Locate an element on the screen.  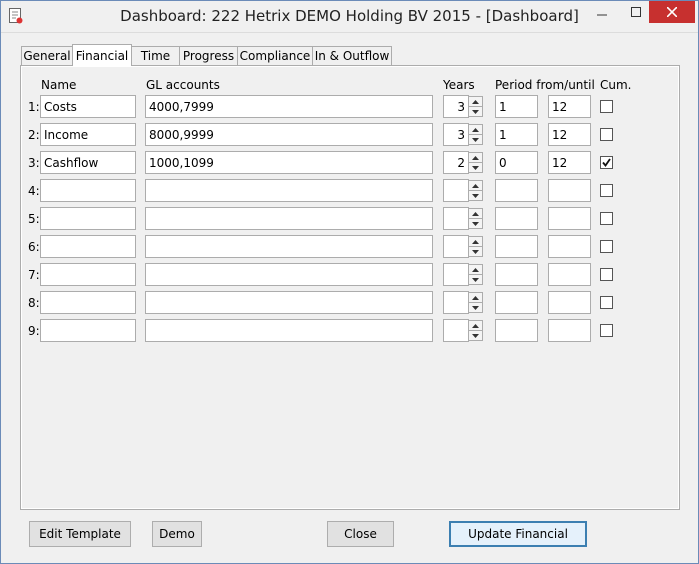
close-button: Close is located at coordinates (360, 534).